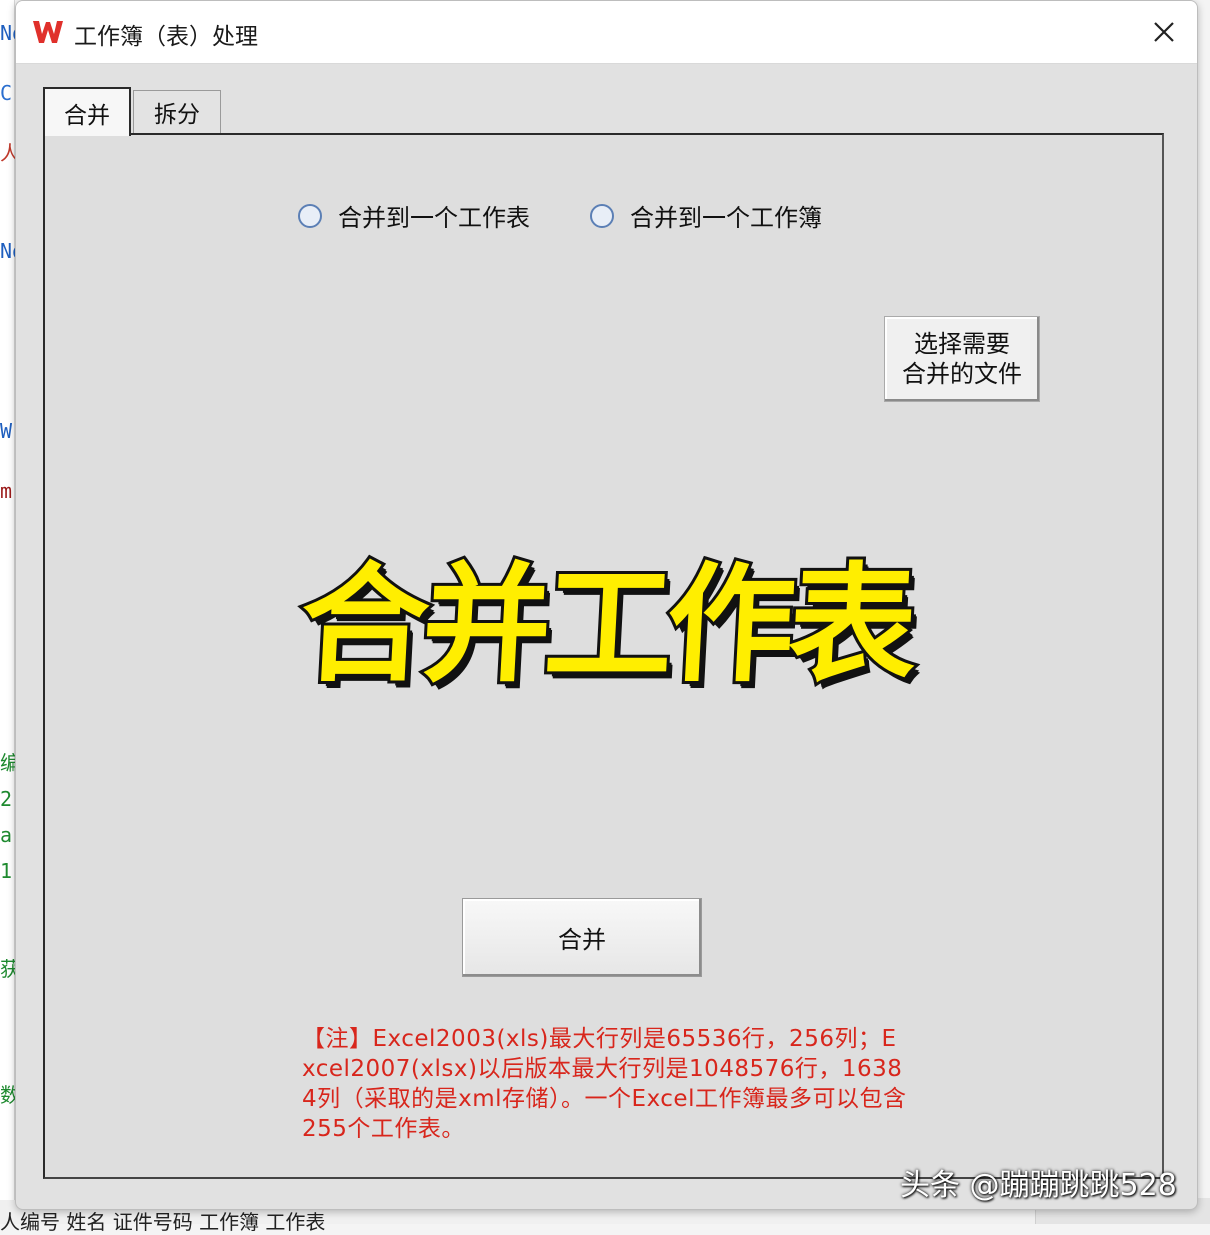  Describe the element at coordinates (1038, 1185) in the screenshot. I see `watermark: 头条 @蹦蹦跳跳528` at that location.